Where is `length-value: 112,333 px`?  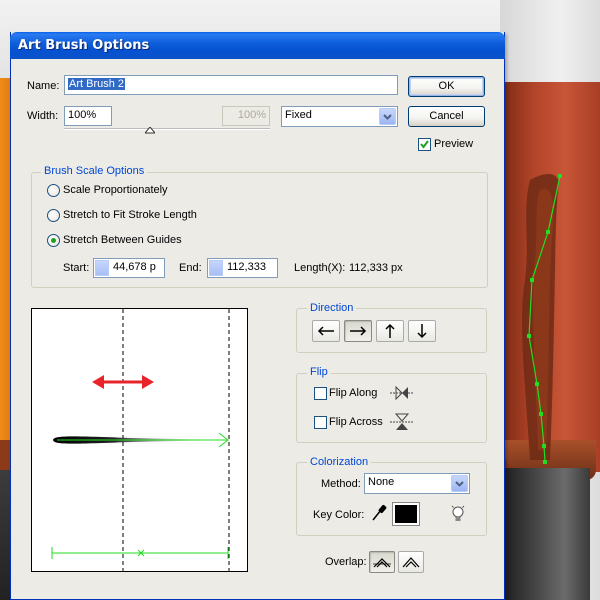 length-value: 112,333 px is located at coordinates (376, 268).